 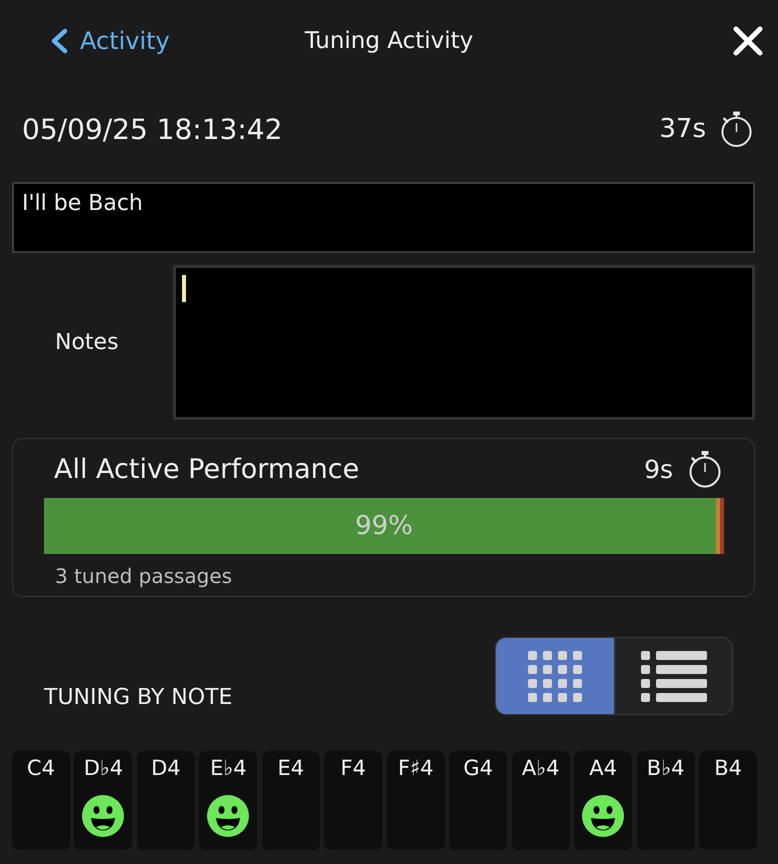 I want to click on note-label: B4, so click(x=728, y=768).